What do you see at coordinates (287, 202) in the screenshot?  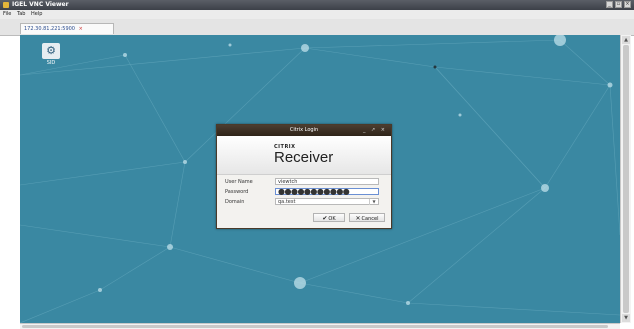 I see `domain-value: qa.test` at bounding box center [287, 202].